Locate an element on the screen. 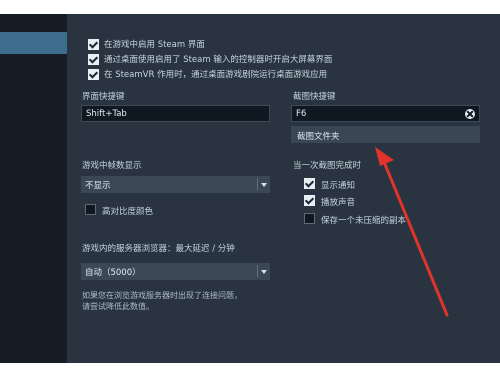  play-sound-label: 播放声音 is located at coordinates (338, 203).